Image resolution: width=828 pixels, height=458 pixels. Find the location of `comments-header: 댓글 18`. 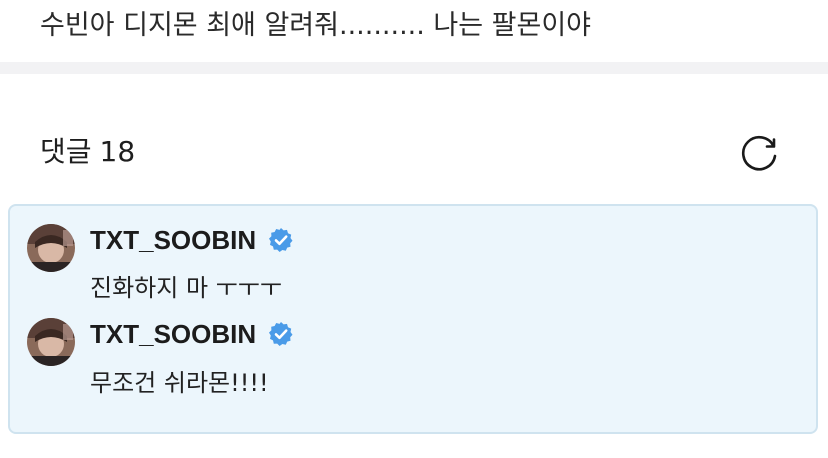

comments-header: 댓글 18 is located at coordinates (87, 152).